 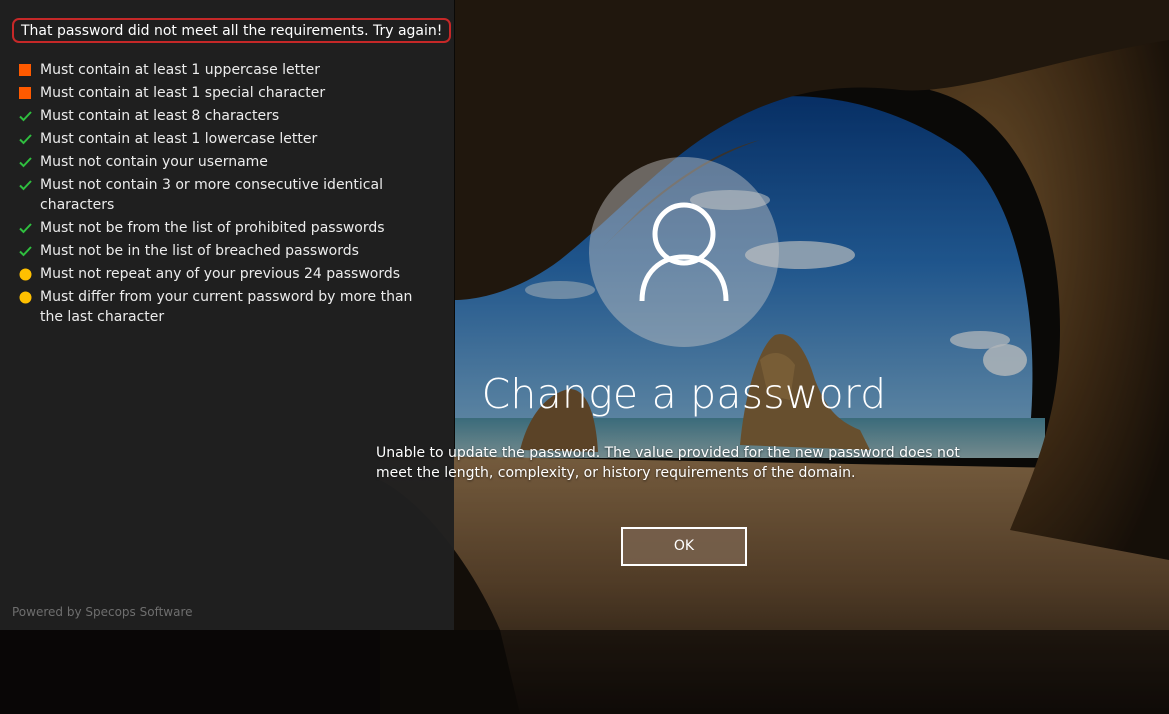 I want to click on requirement-item: Must contain at least 1 uppercase letter, so click(x=228, y=70).